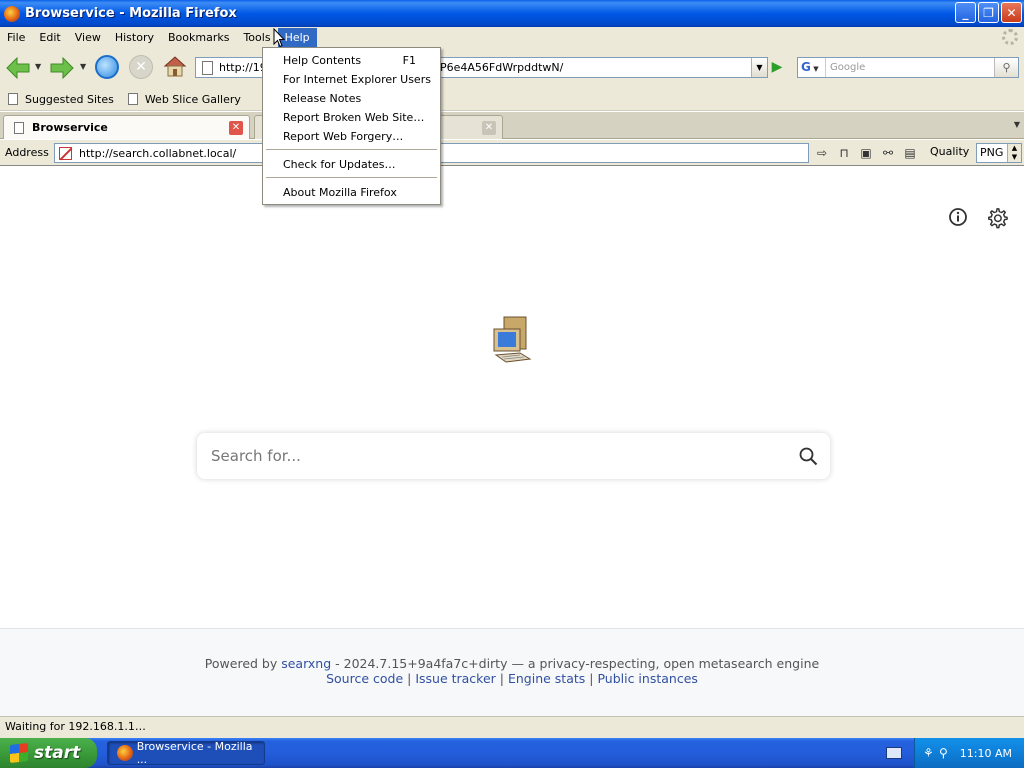 This screenshot has height=768, width=1024. I want to click on quality-label: Quality, so click(950, 151).